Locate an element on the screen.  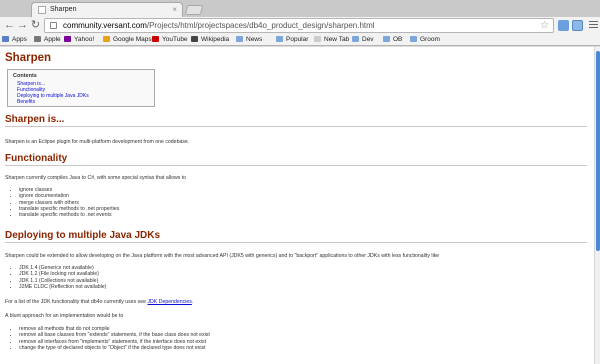
bookmark-item: Groom is located at coordinates (425, 40).